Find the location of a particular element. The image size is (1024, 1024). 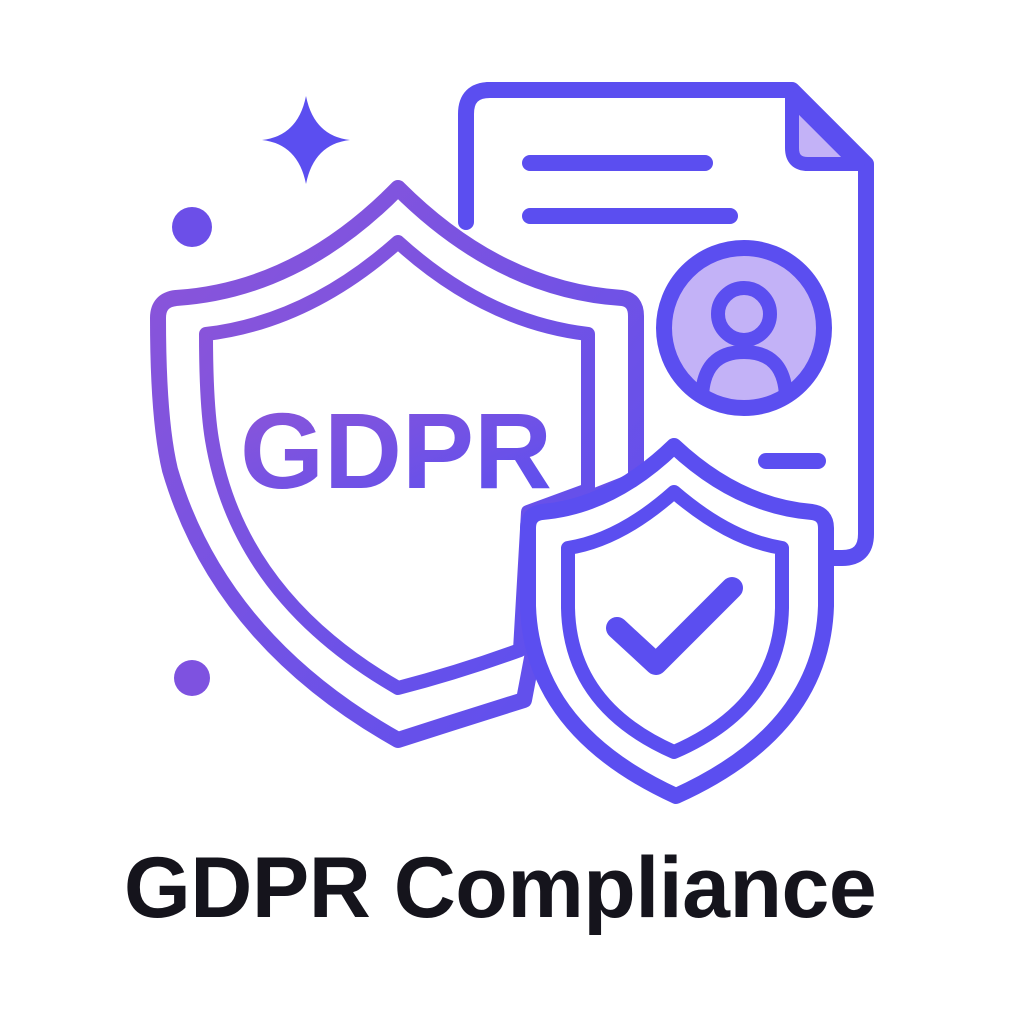

shield-label: GDPR is located at coordinates (396, 450).